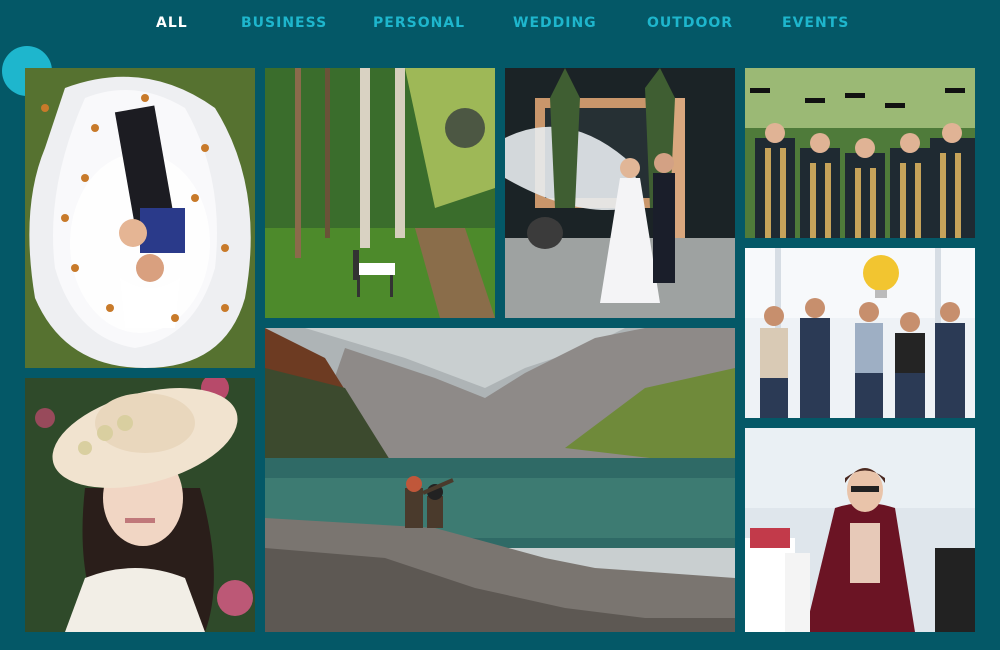  I want to click on filter-business: BUSINESS, so click(284, 23).